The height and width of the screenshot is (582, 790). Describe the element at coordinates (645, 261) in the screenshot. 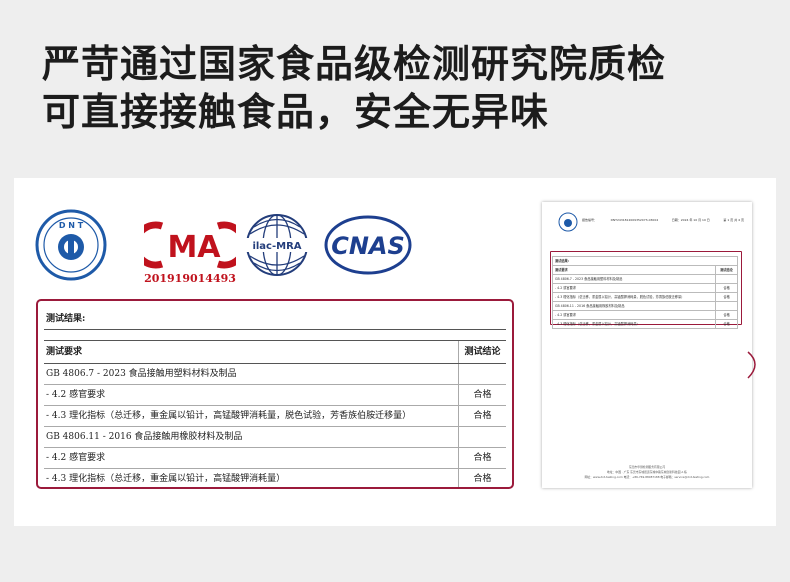

I see `doc-results-title: 测试结果:` at that location.